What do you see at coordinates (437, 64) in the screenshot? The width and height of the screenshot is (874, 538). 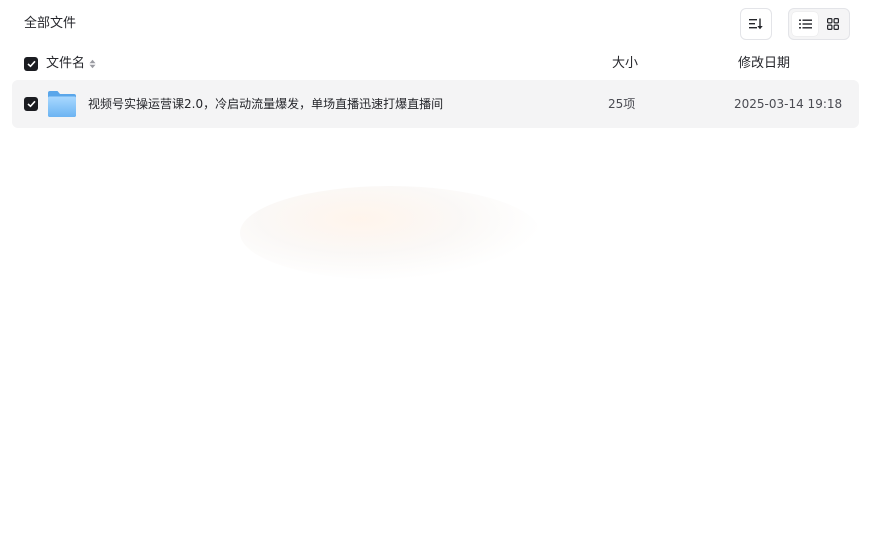 I see `table-header: 文件名 大小 修改日期` at bounding box center [437, 64].